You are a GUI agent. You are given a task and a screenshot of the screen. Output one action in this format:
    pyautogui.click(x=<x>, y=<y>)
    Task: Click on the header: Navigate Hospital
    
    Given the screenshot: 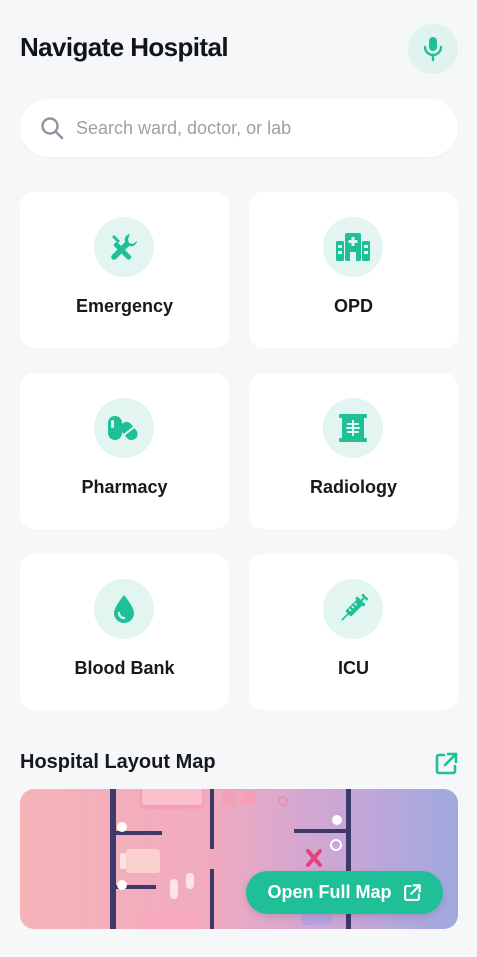 What is the action you would take?
    pyautogui.click(x=239, y=48)
    